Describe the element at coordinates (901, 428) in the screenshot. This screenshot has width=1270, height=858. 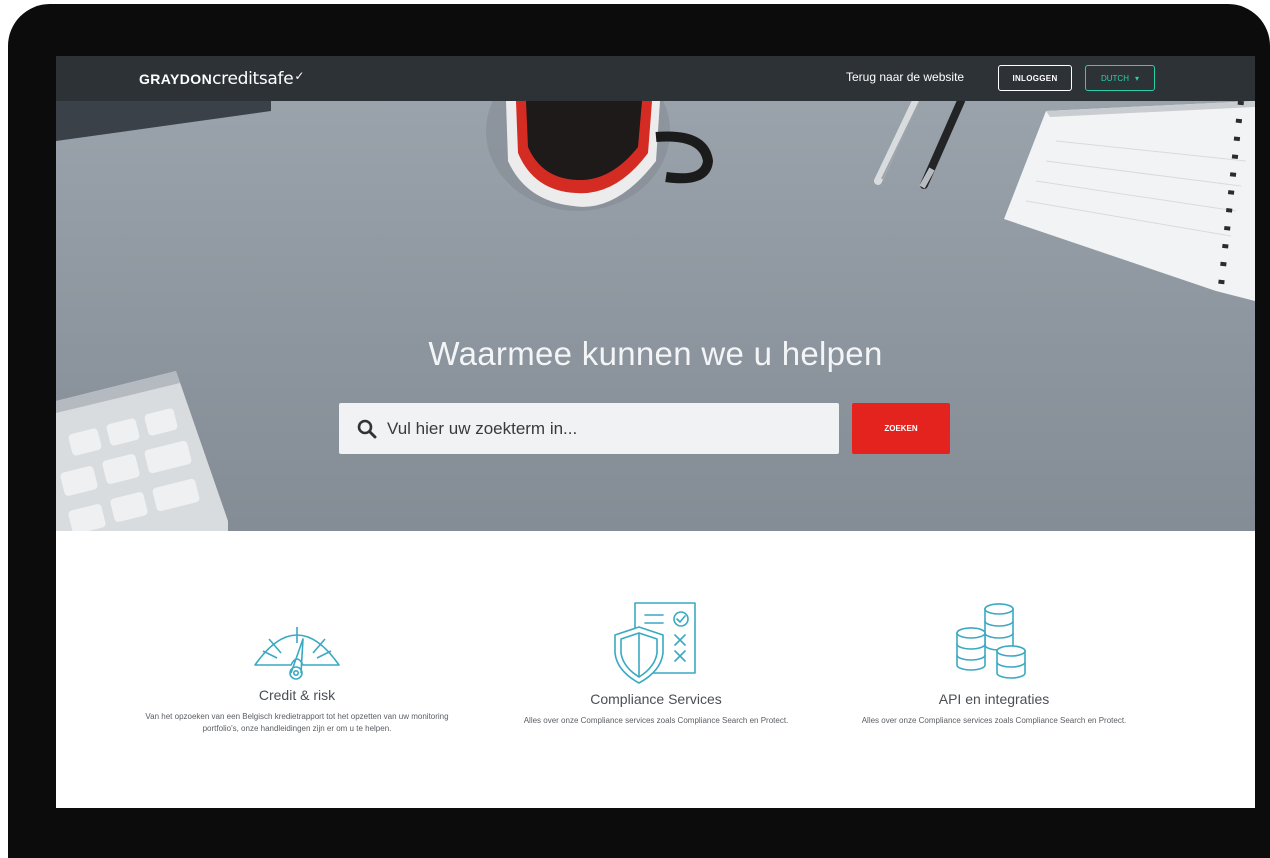
I see `search-button: ZOEKEN` at that location.